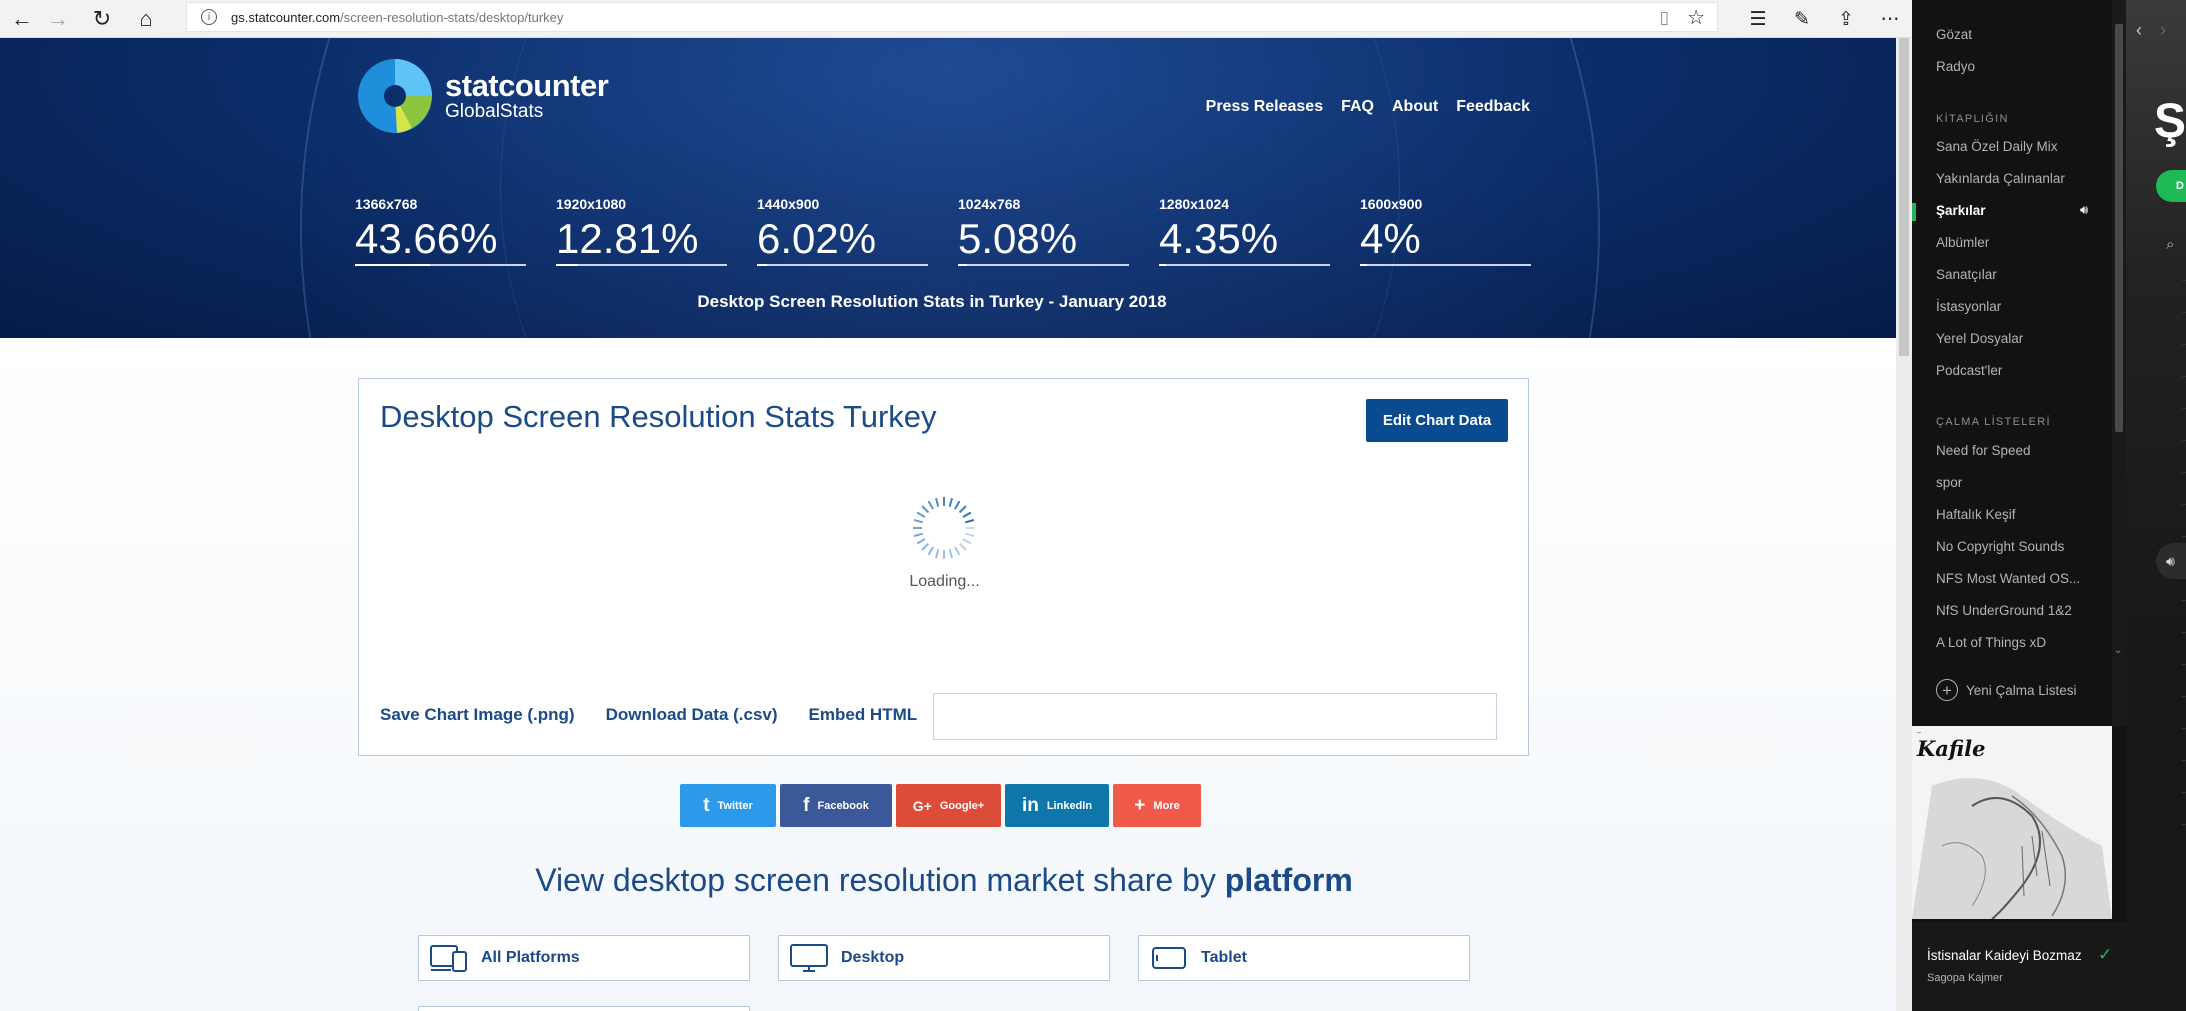 Image resolution: width=2186 pixels, height=1011 pixels. Describe the element at coordinates (1224, 957) in the screenshot. I see `platform-label: Tablet` at that location.